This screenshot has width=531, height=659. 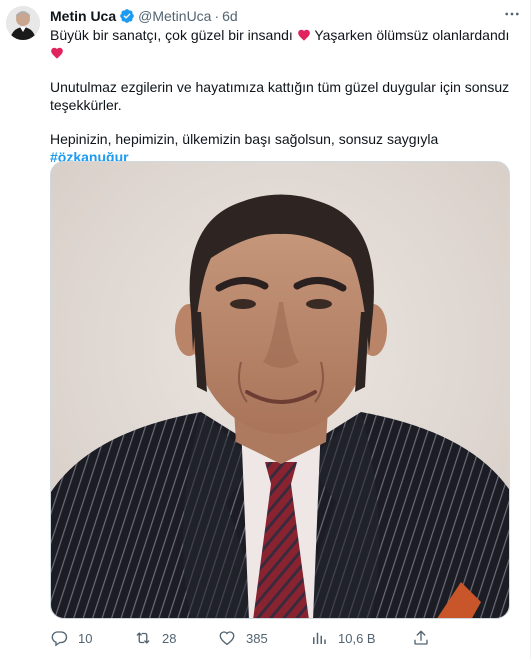 What do you see at coordinates (23, 23) in the screenshot?
I see `avatar` at bounding box center [23, 23].